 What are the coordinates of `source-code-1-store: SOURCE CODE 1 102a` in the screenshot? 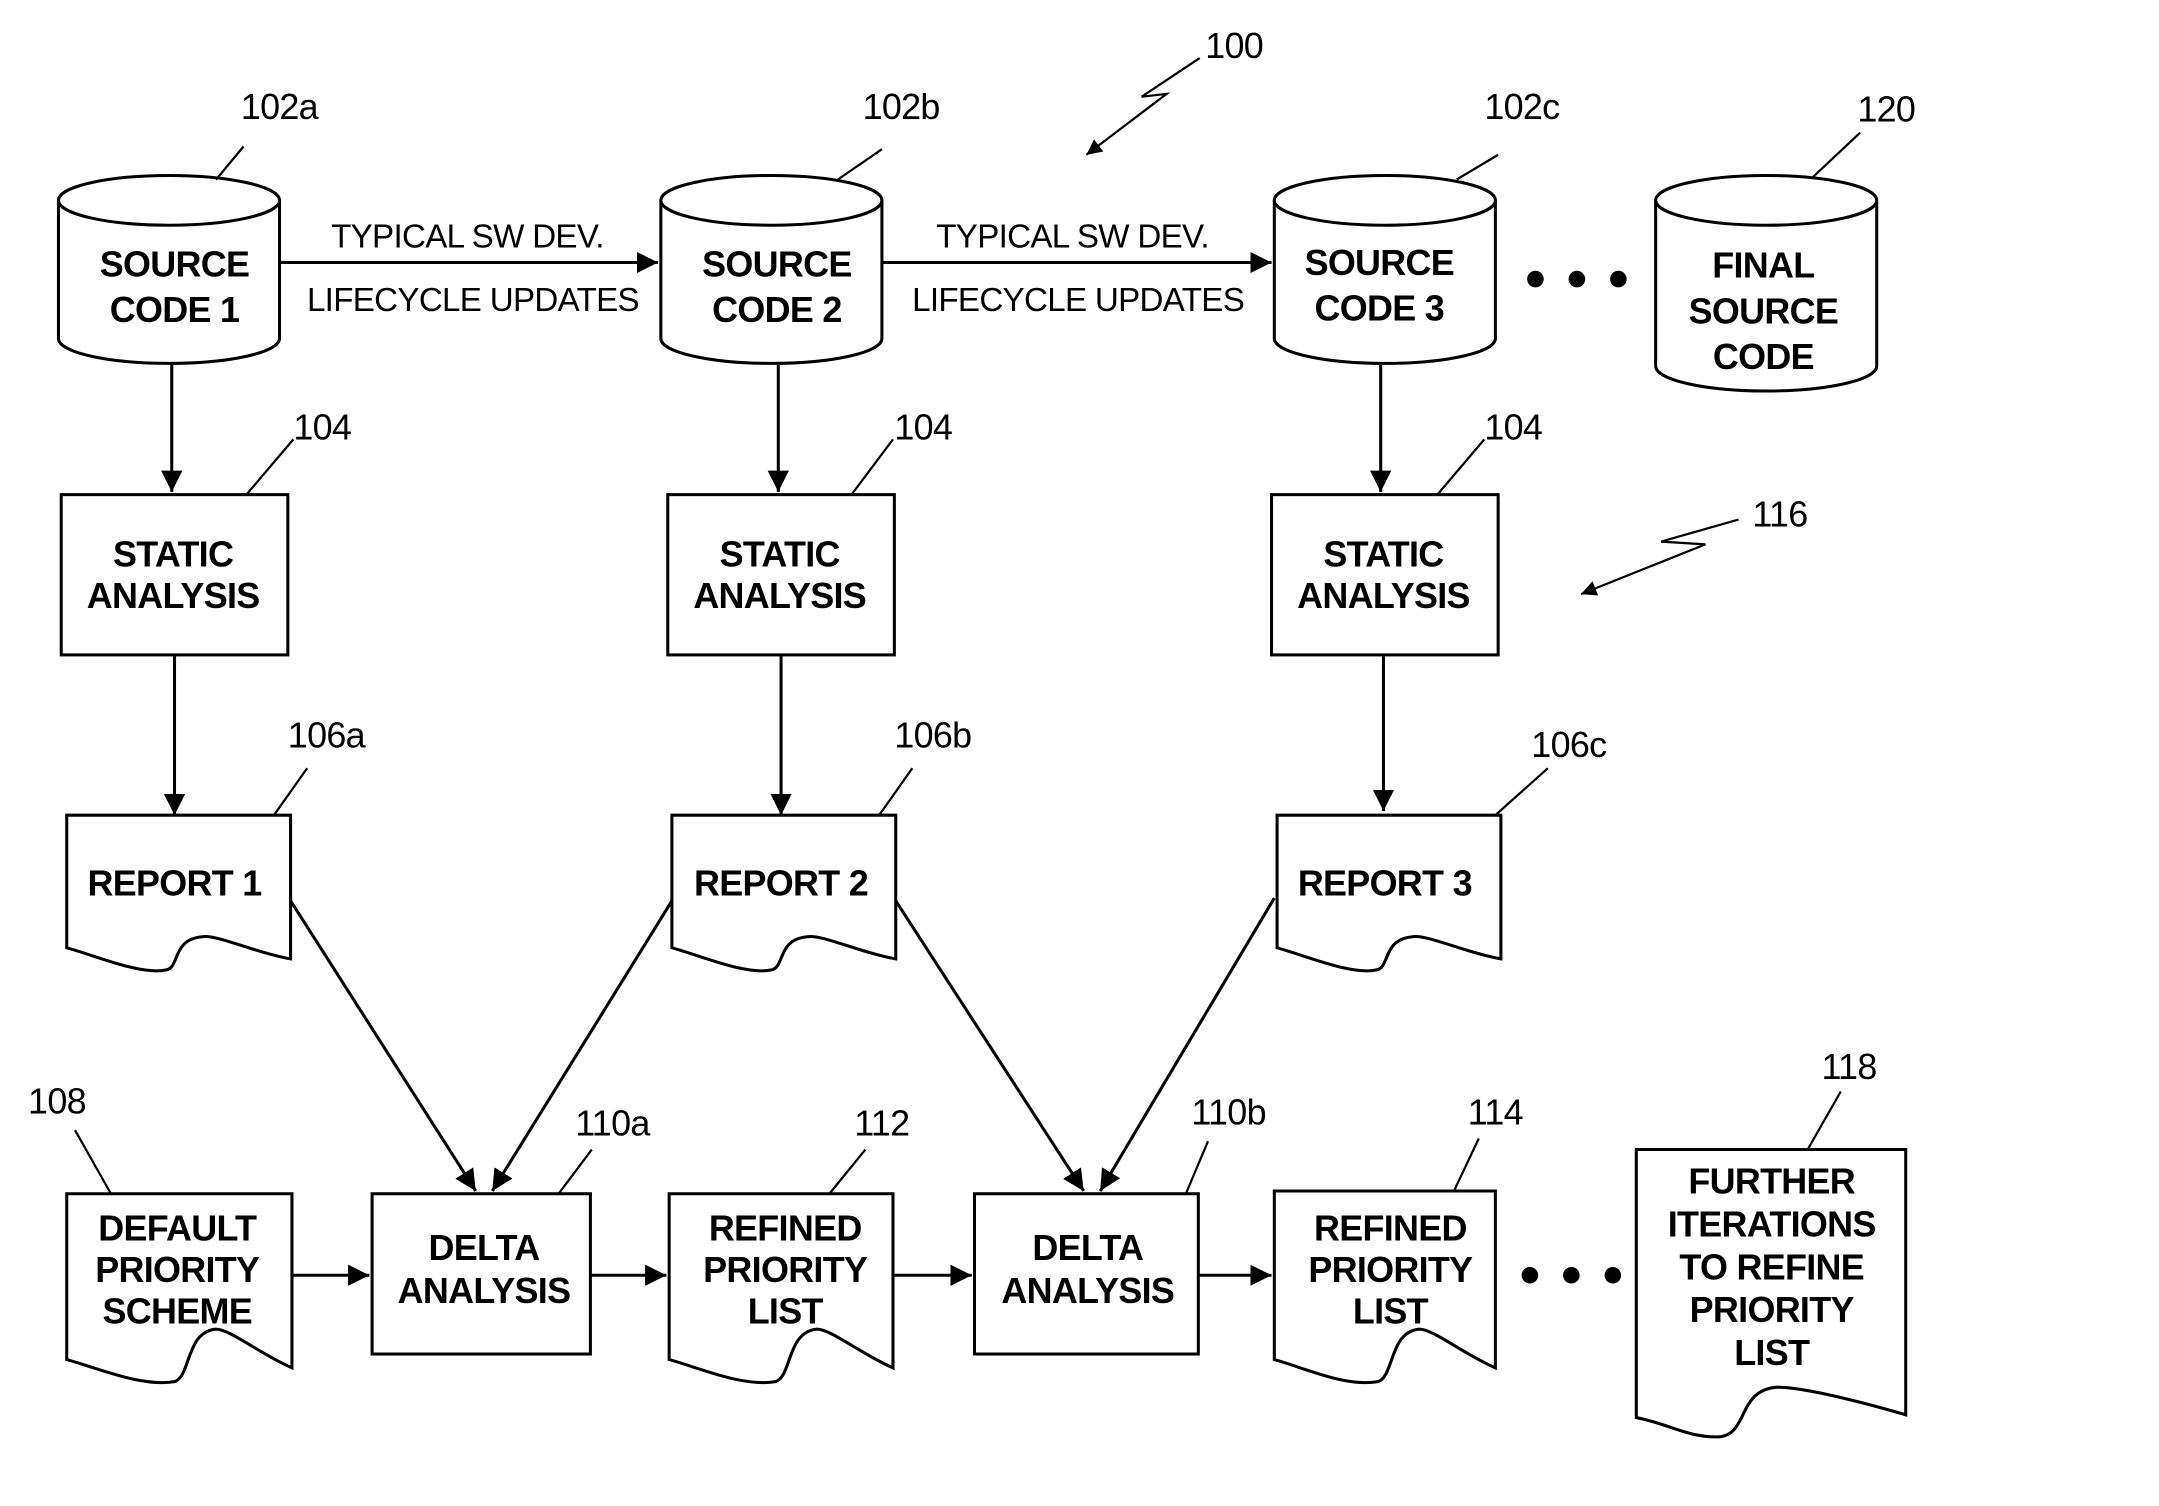 It's located at (187, 225).